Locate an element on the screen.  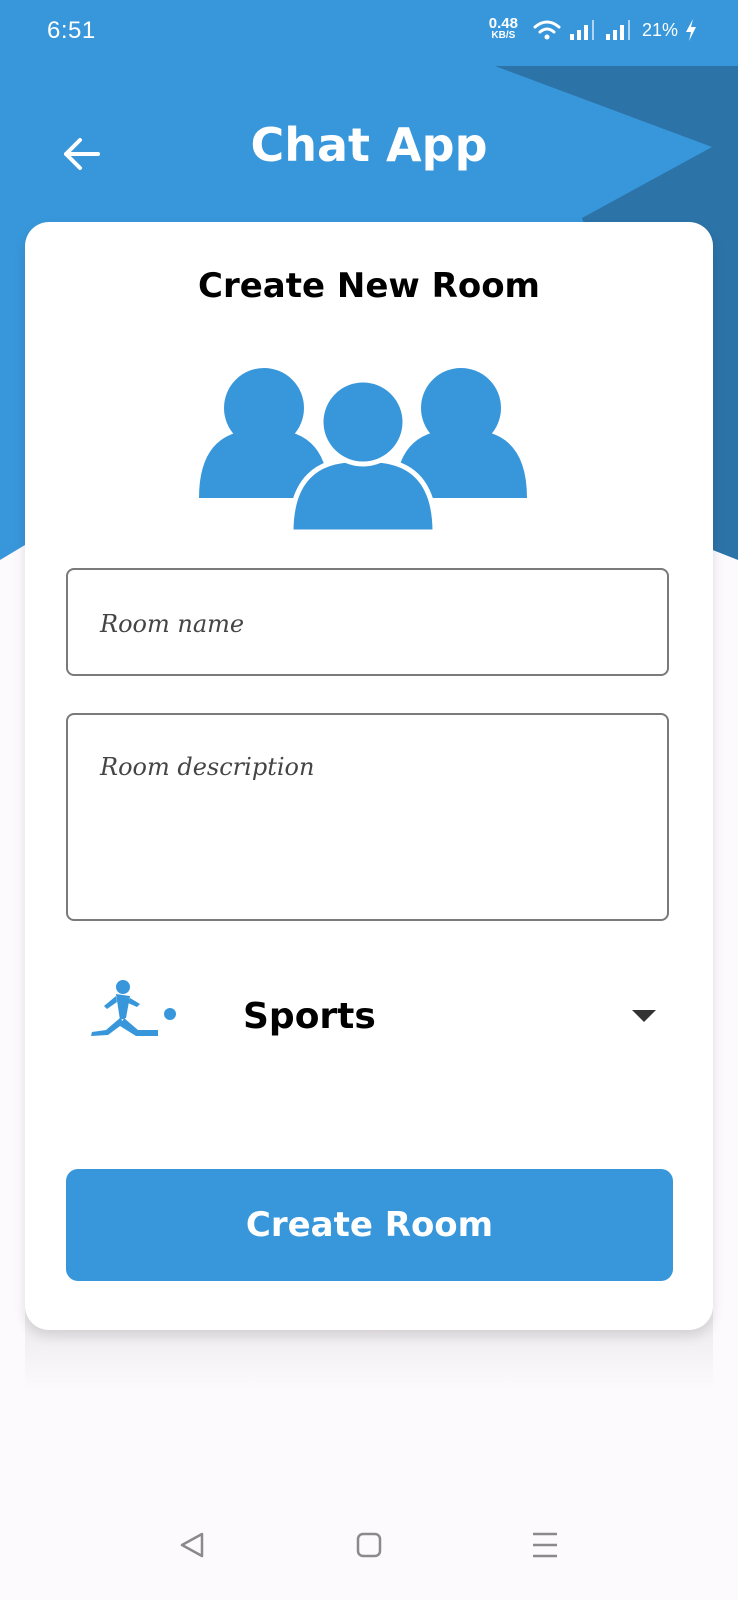
soccer-player-icon is located at coordinates (133, 1008).